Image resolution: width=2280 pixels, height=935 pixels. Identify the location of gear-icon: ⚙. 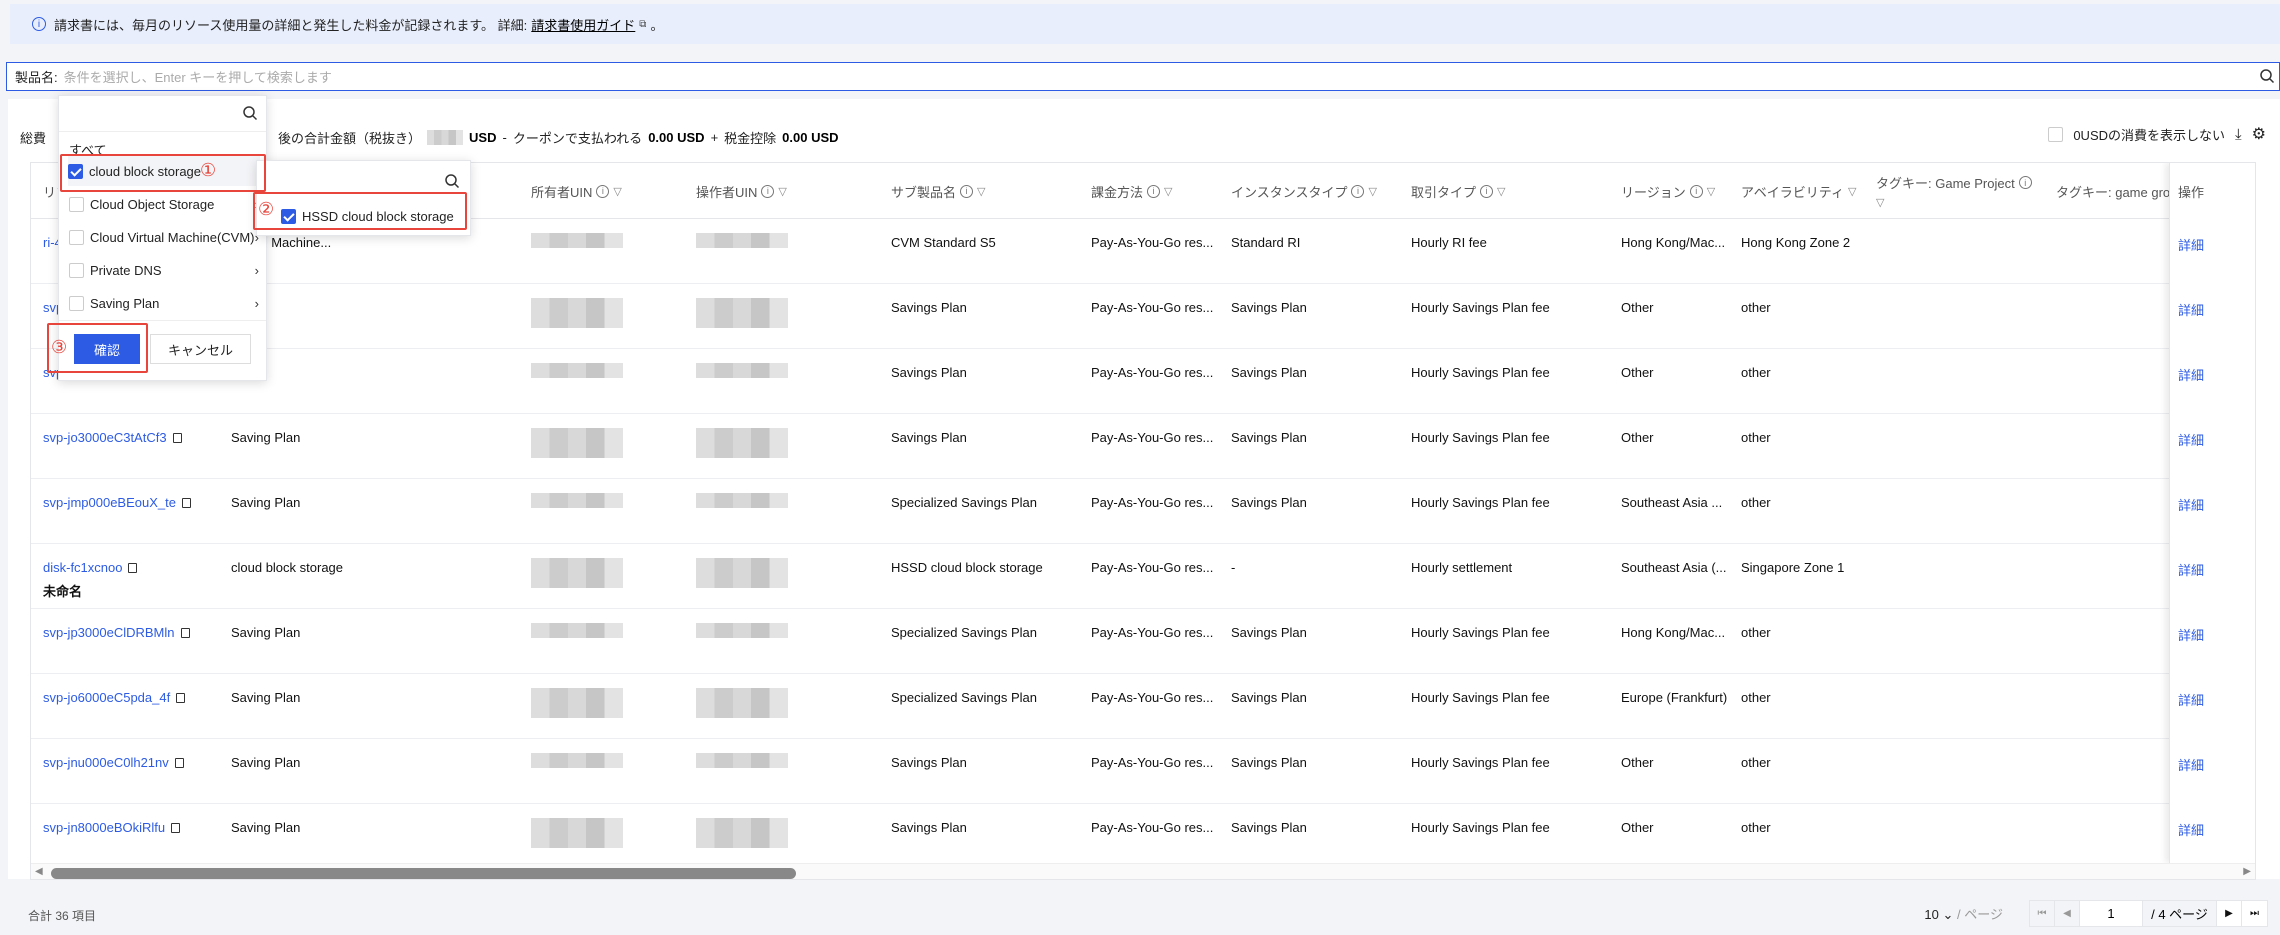
(2259, 134).